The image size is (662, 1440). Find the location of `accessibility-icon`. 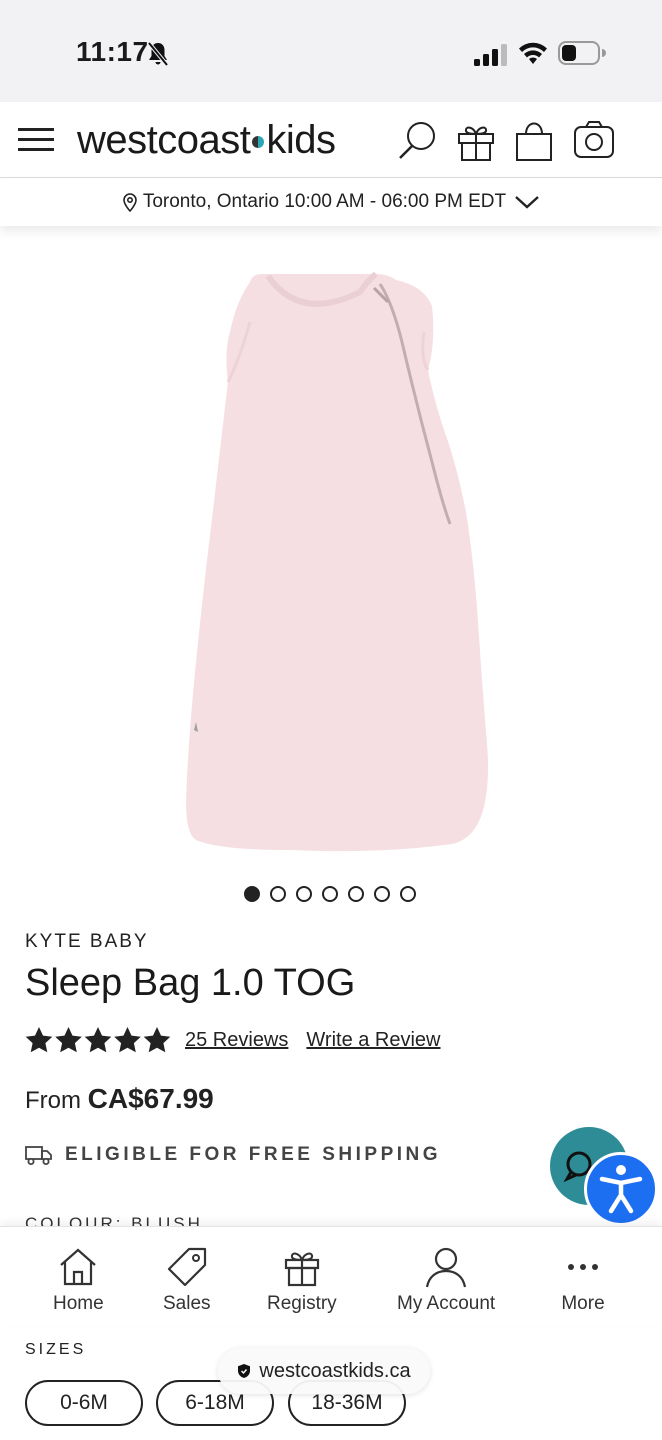

accessibility-icon is located at coordinates (621, 1189).